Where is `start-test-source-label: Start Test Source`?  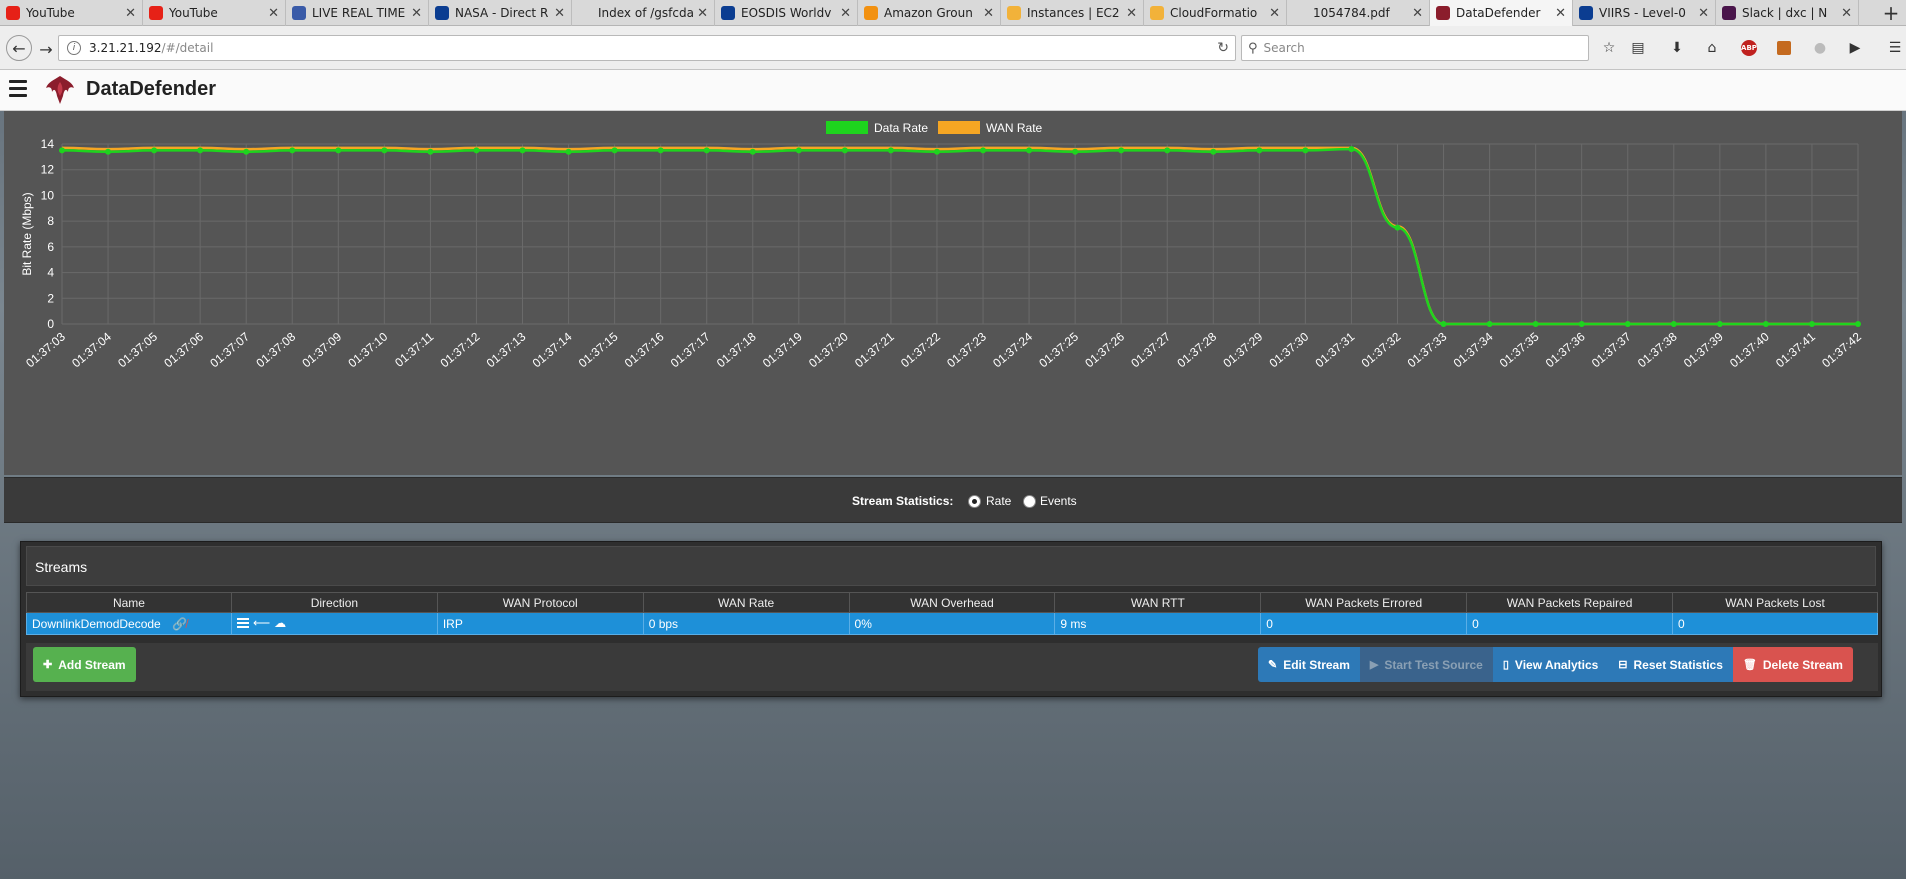 start-test-source-label: Start Test Source is located at coordinates (1433, 664).